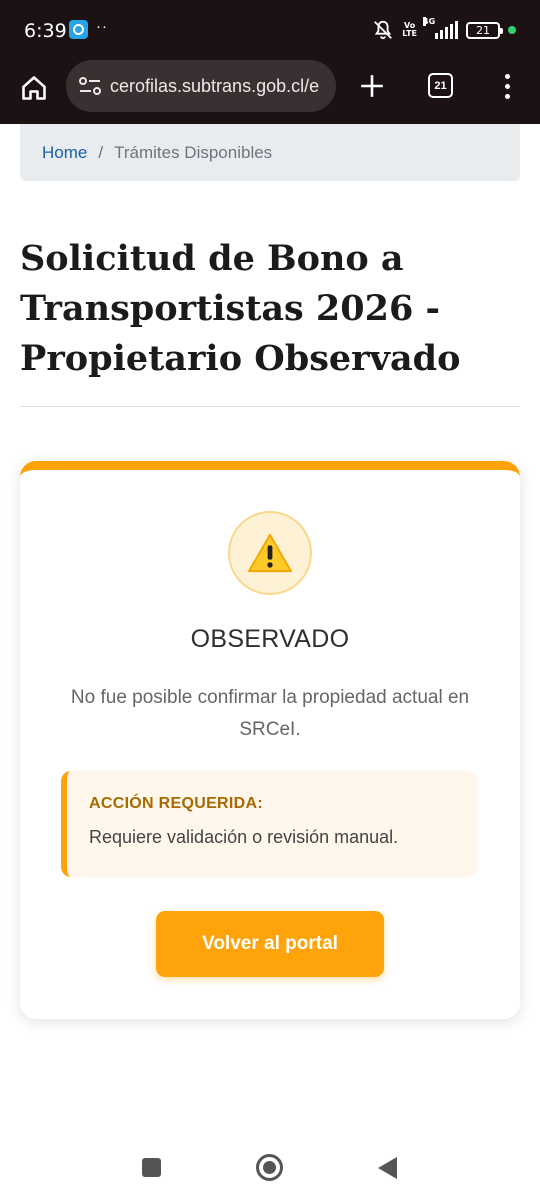  Describe the element at coordinates (270, 406) in the screenshot. I see `title-divider` at that location.